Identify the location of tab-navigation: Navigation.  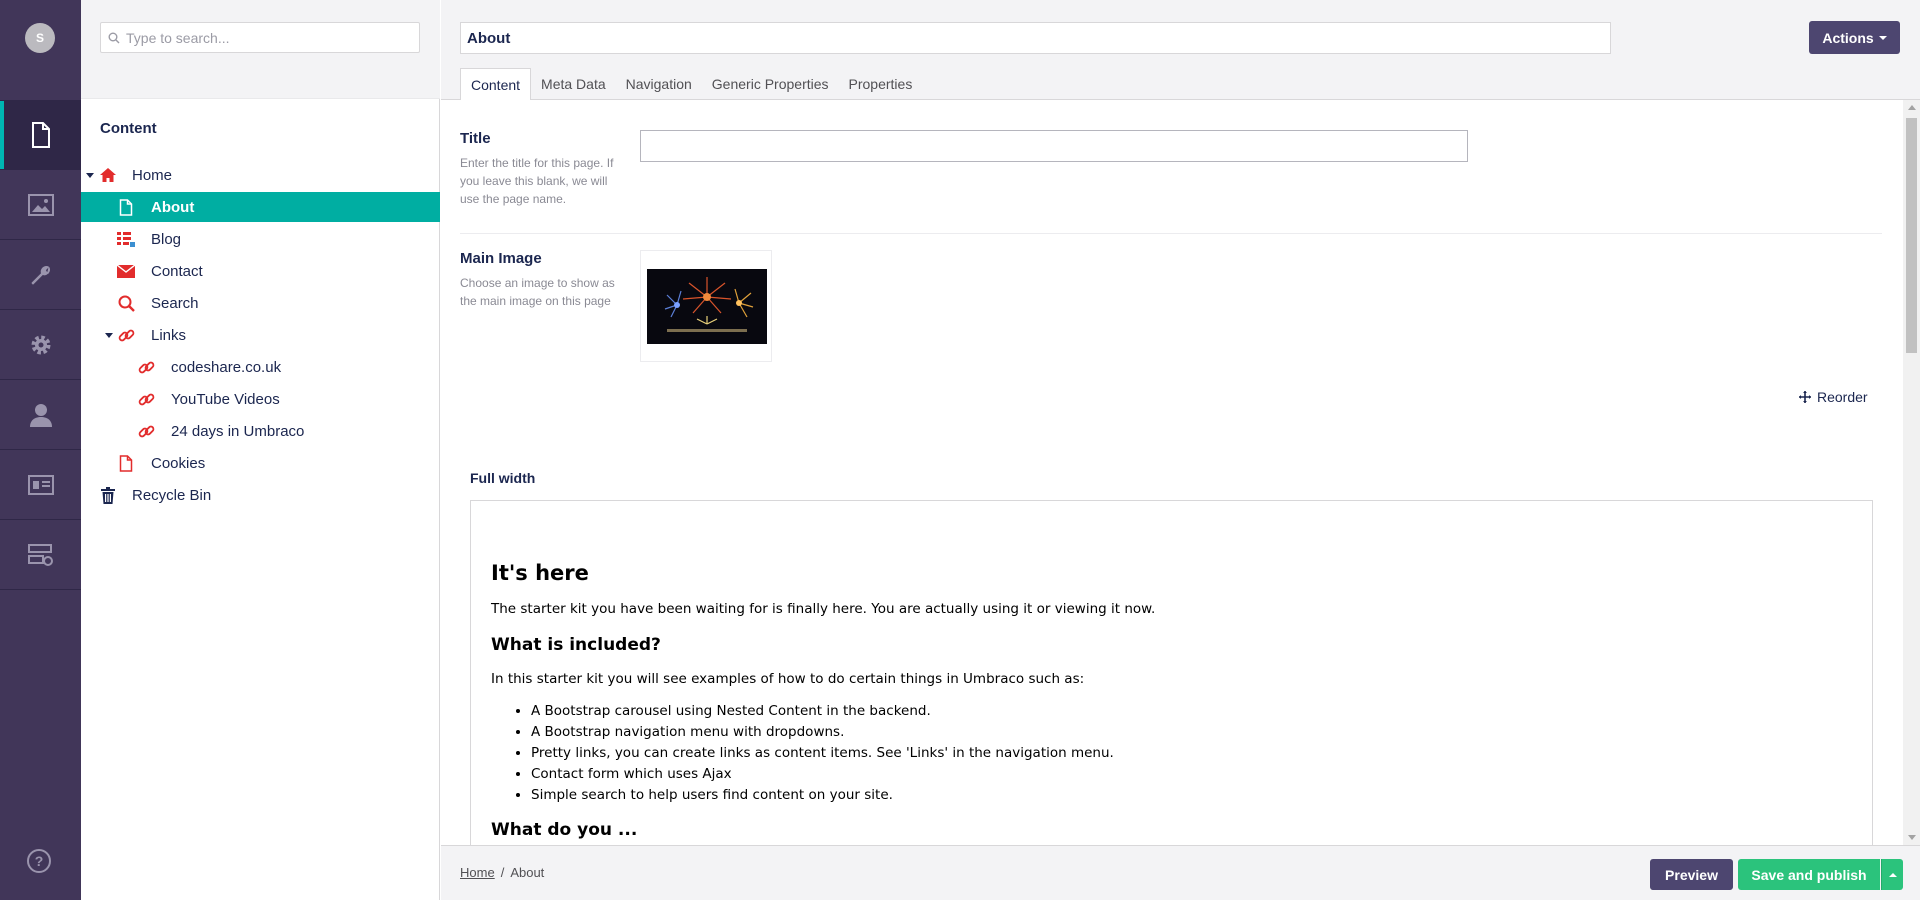
(659, 84).